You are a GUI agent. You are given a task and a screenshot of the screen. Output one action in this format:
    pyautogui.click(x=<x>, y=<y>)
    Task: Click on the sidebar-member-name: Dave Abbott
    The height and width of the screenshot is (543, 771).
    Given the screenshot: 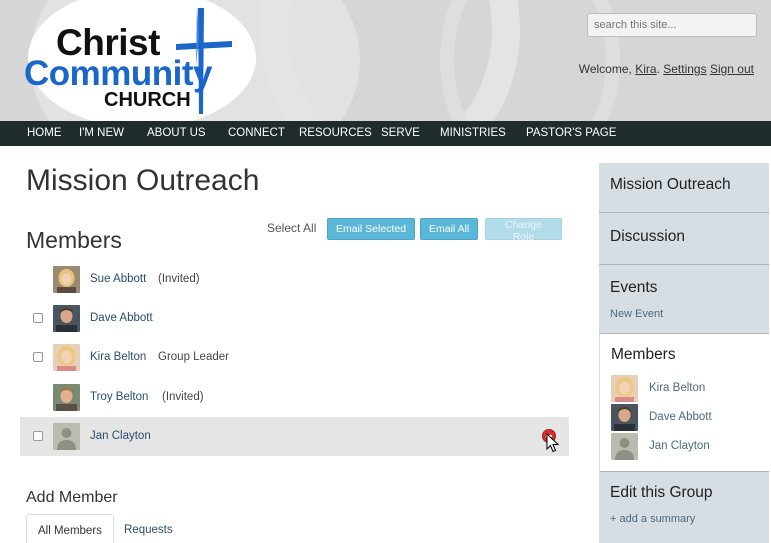 What is the action you would take?
    pyautogui.click(x=680, y=417)
    